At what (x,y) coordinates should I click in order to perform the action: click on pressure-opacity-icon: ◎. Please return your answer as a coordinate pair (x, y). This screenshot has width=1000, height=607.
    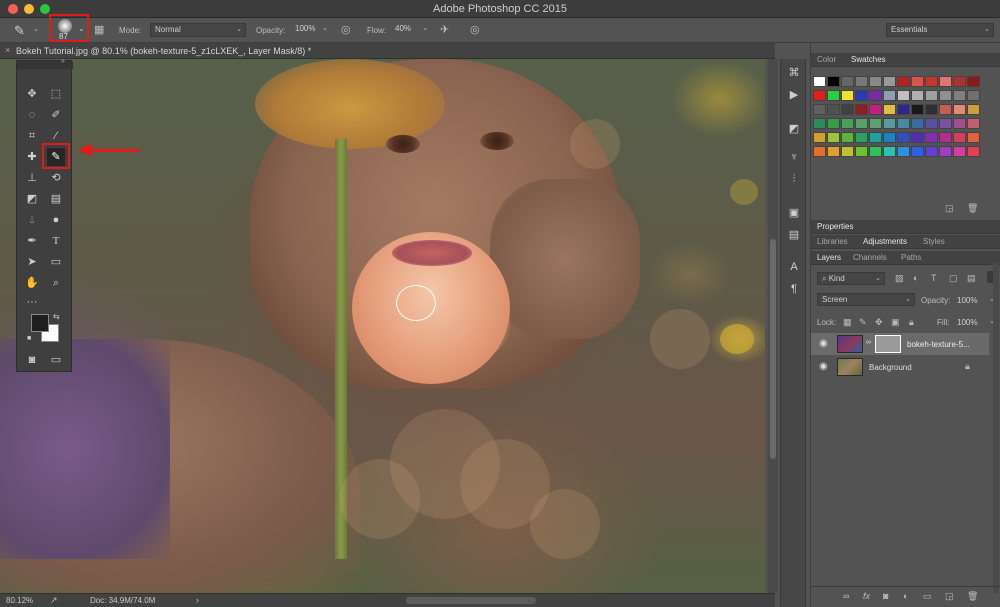
    Looking at the image, I should click on (346, 29).